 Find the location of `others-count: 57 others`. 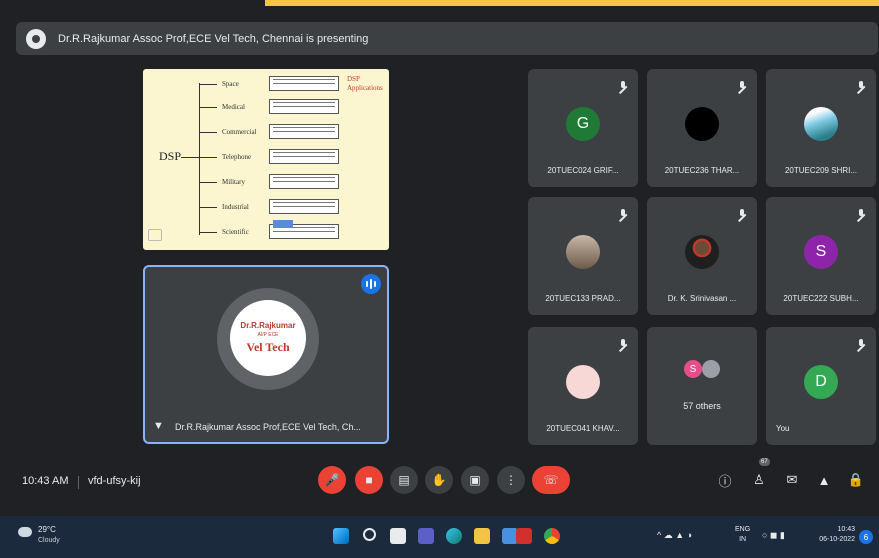

others-count: 57 others is located at coordinates (702, 406).